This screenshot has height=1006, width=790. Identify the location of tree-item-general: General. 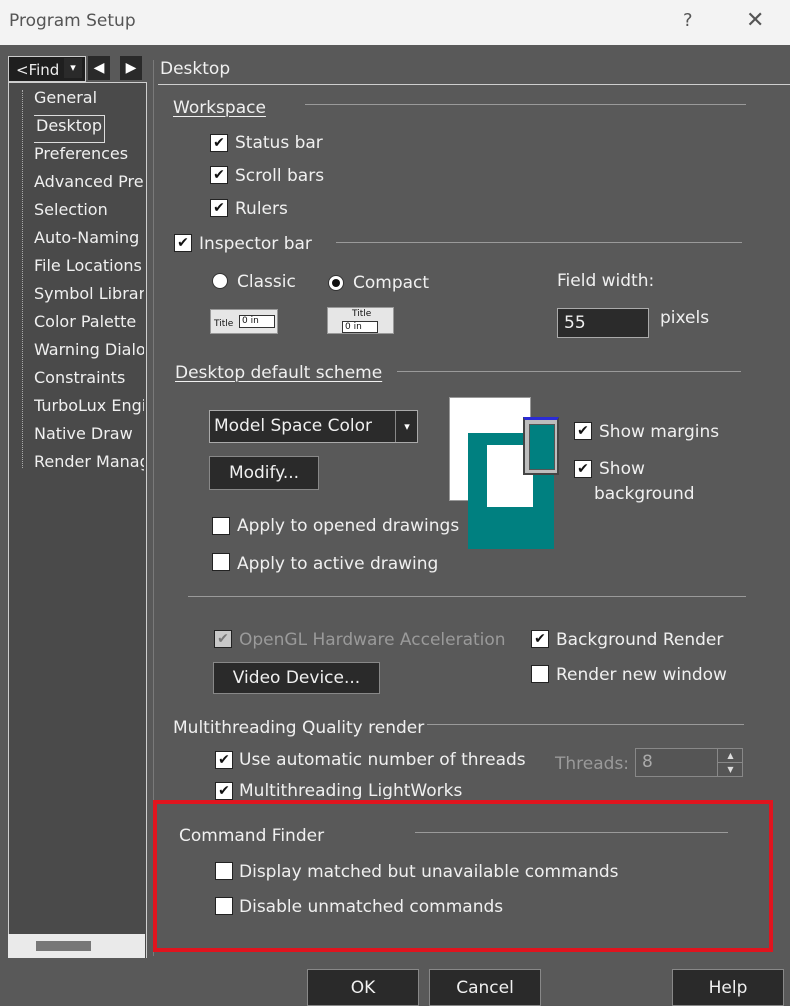
(89, 102).